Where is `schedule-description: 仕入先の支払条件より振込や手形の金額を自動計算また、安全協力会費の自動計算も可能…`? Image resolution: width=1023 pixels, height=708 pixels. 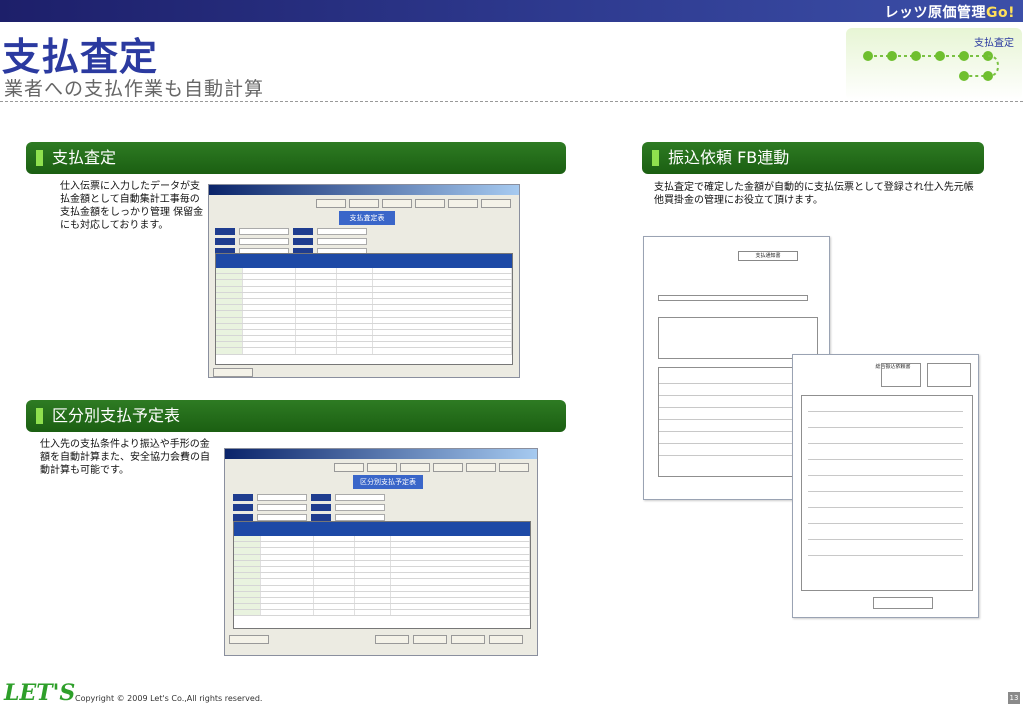 schedule-description: 仕入先の支払条件より振込や手形の金額を自動計算また、安全協力会費の自動計算も可能… is located at coordinates (125, 457).